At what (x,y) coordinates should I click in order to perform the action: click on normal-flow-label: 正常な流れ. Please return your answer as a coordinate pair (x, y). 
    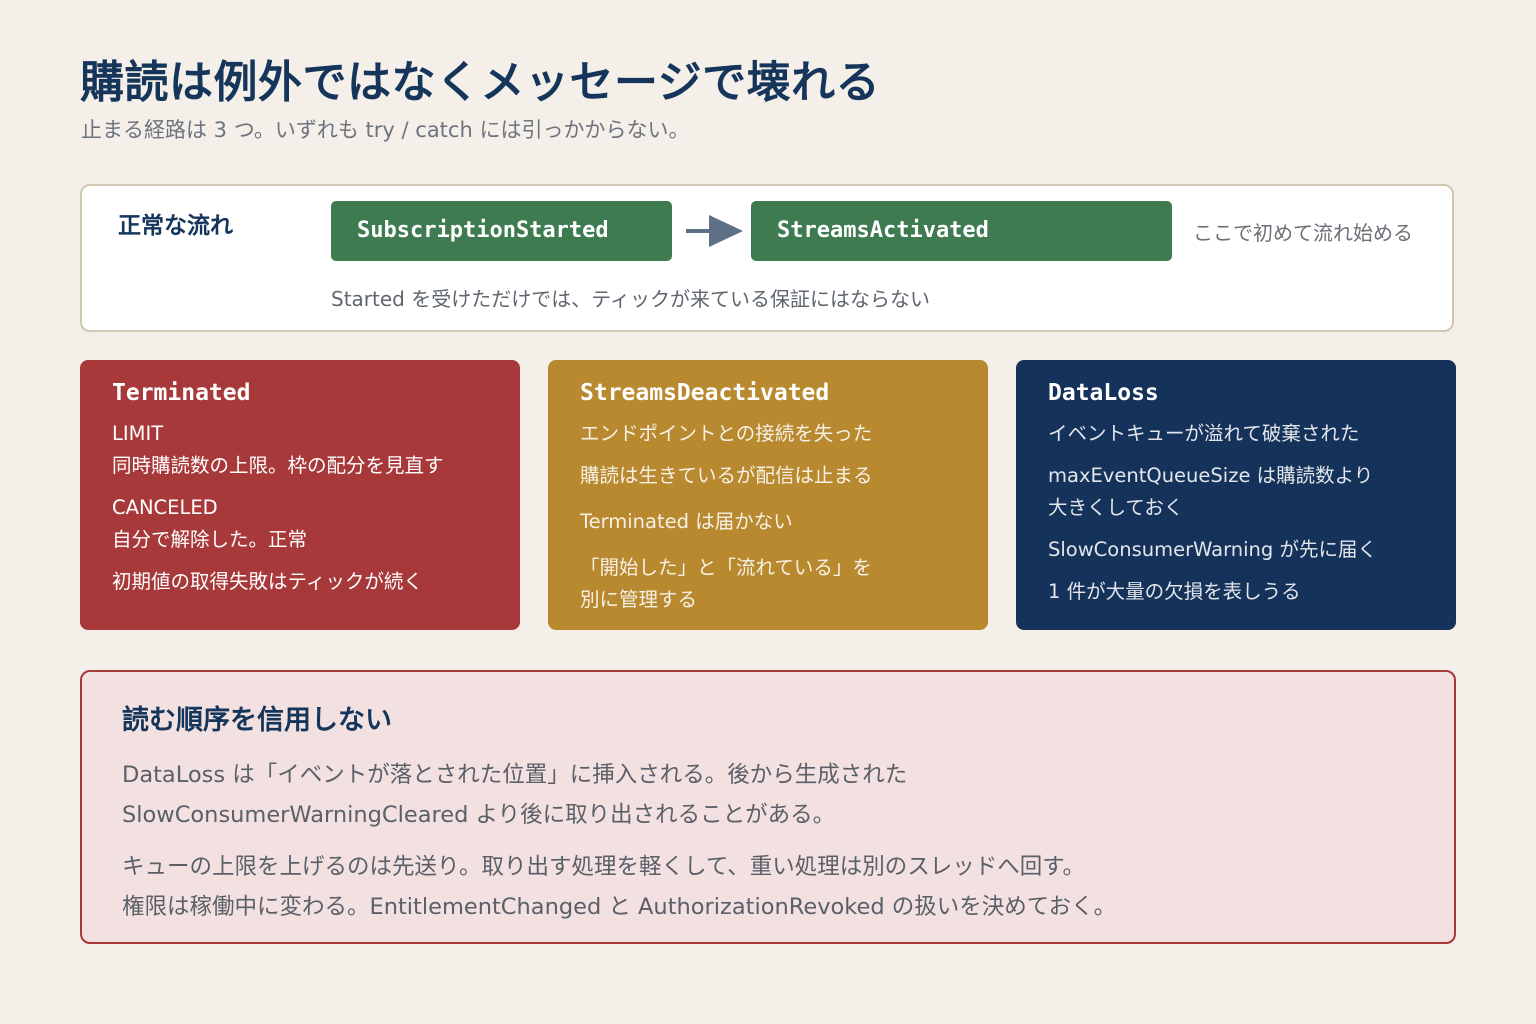
    Looking at the image, I should click on (175, 226).